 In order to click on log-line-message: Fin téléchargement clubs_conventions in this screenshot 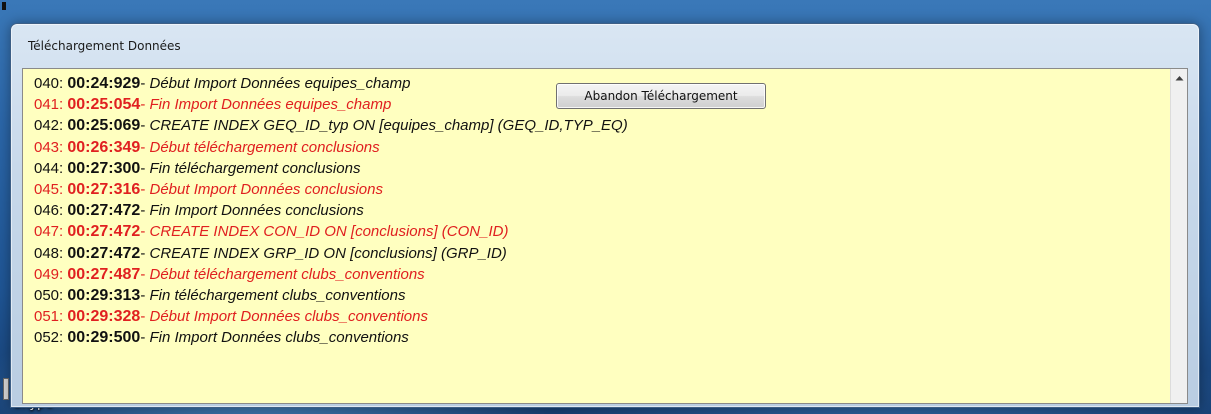, I will do `click(277, 295)`.